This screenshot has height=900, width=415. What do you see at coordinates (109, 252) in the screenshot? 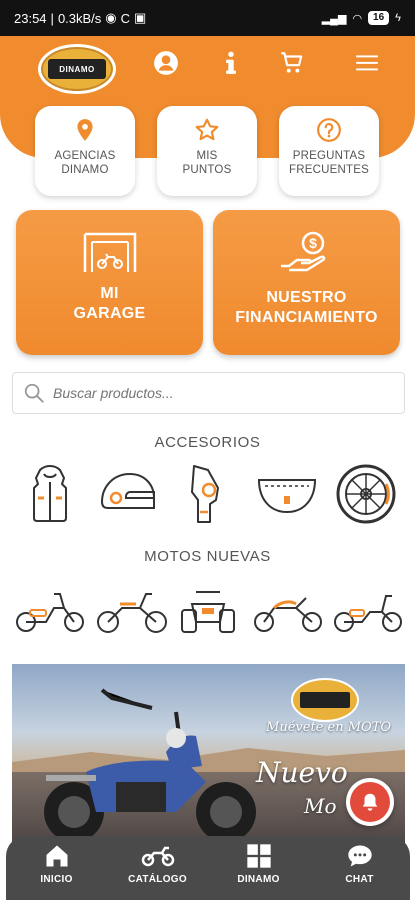
I see `garage-icon` at bounding box center [109, 252].